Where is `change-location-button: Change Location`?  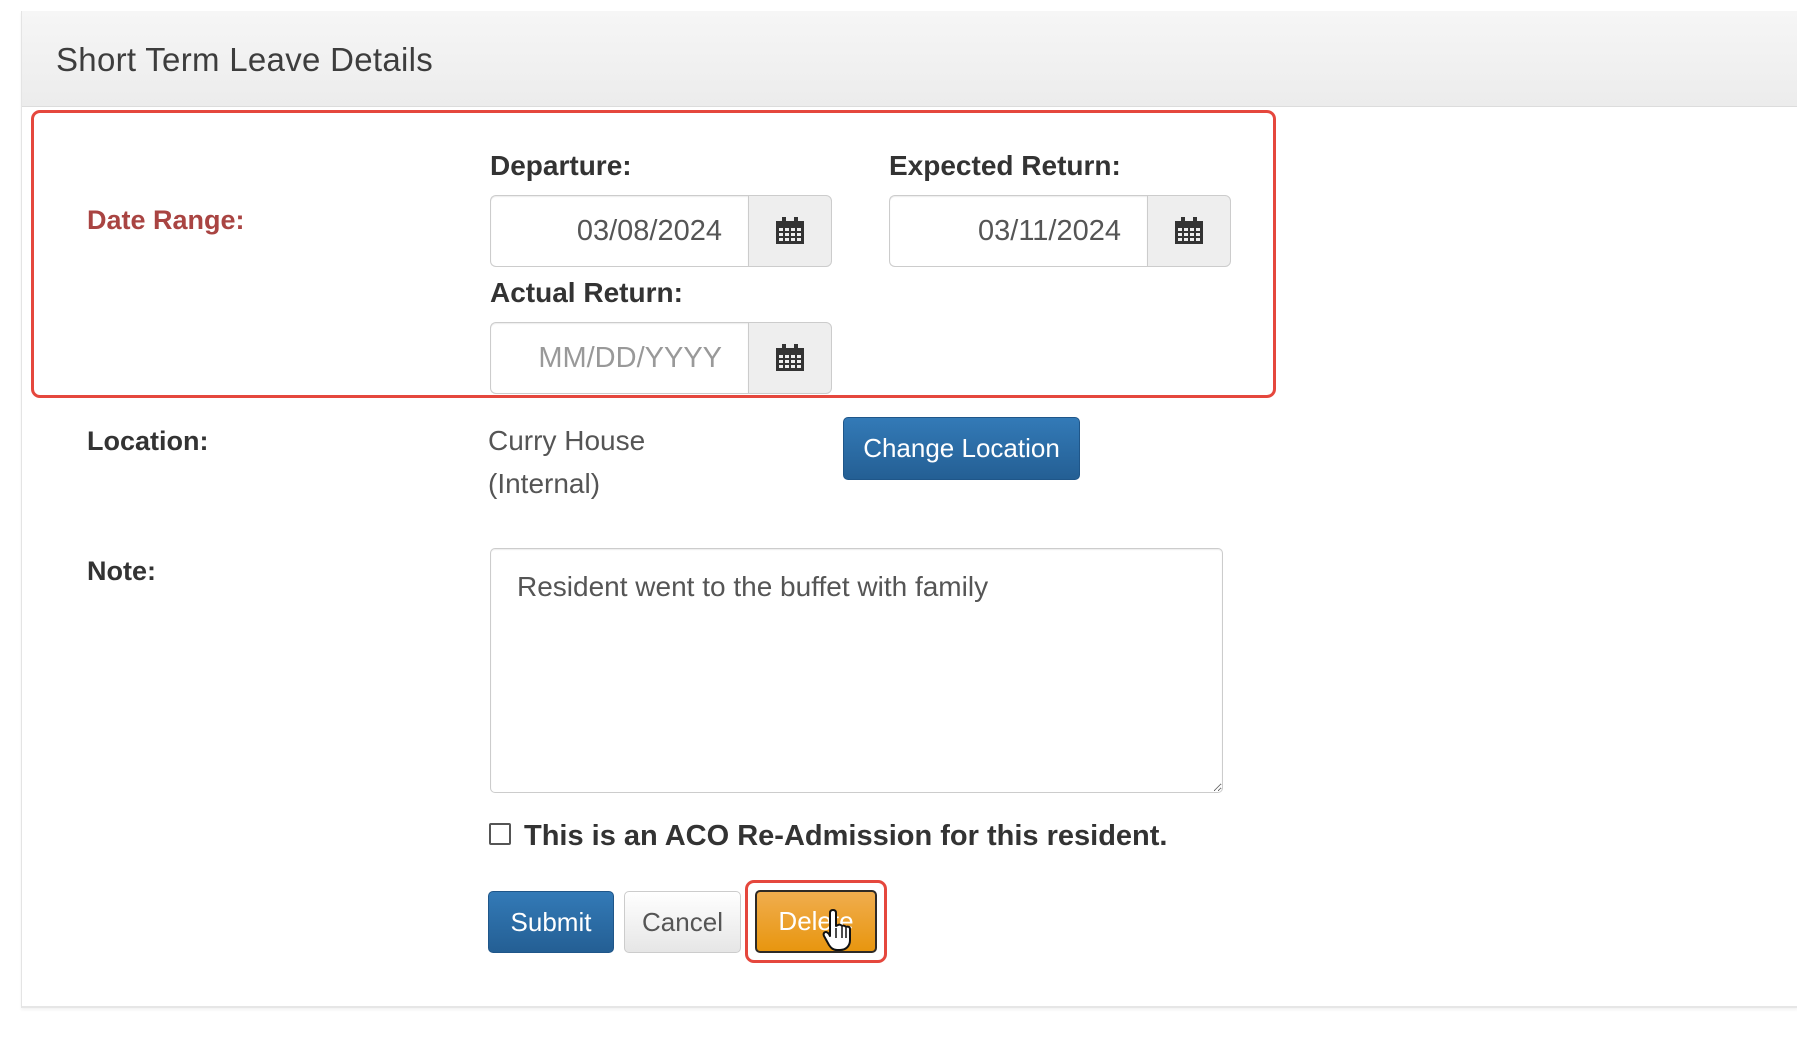
change-location-button: Change Location is located at coordinates (961, 448).